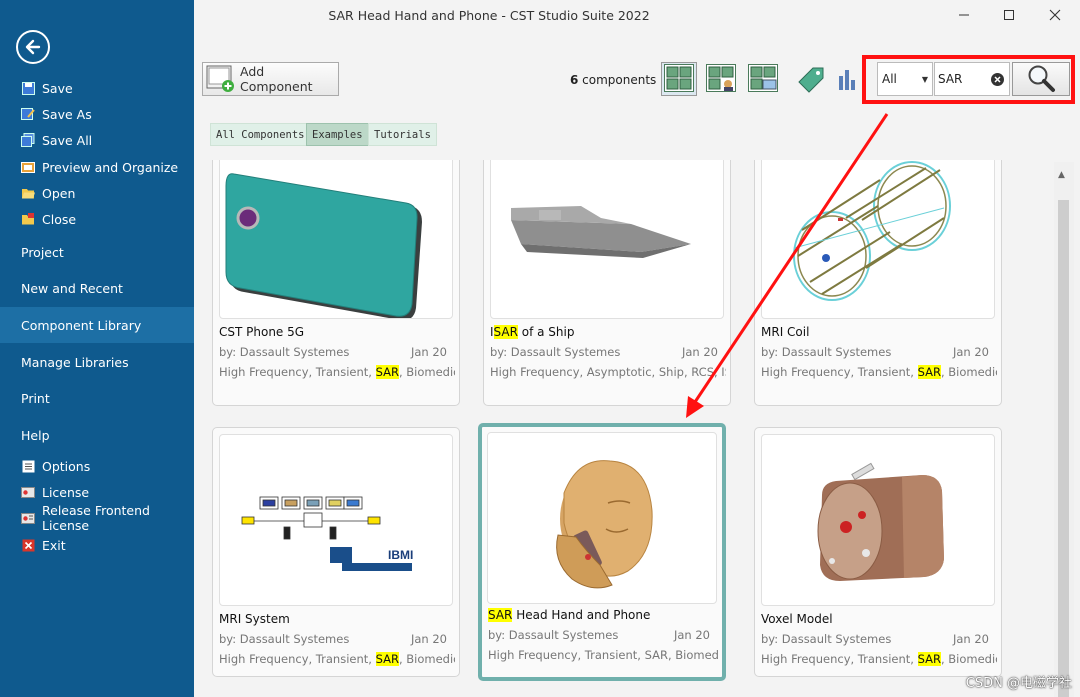 Image resolution: width=1080 pixels, height=697 pixels. I want to click on sidebar-item-exit: Exit, so click(97, 545).